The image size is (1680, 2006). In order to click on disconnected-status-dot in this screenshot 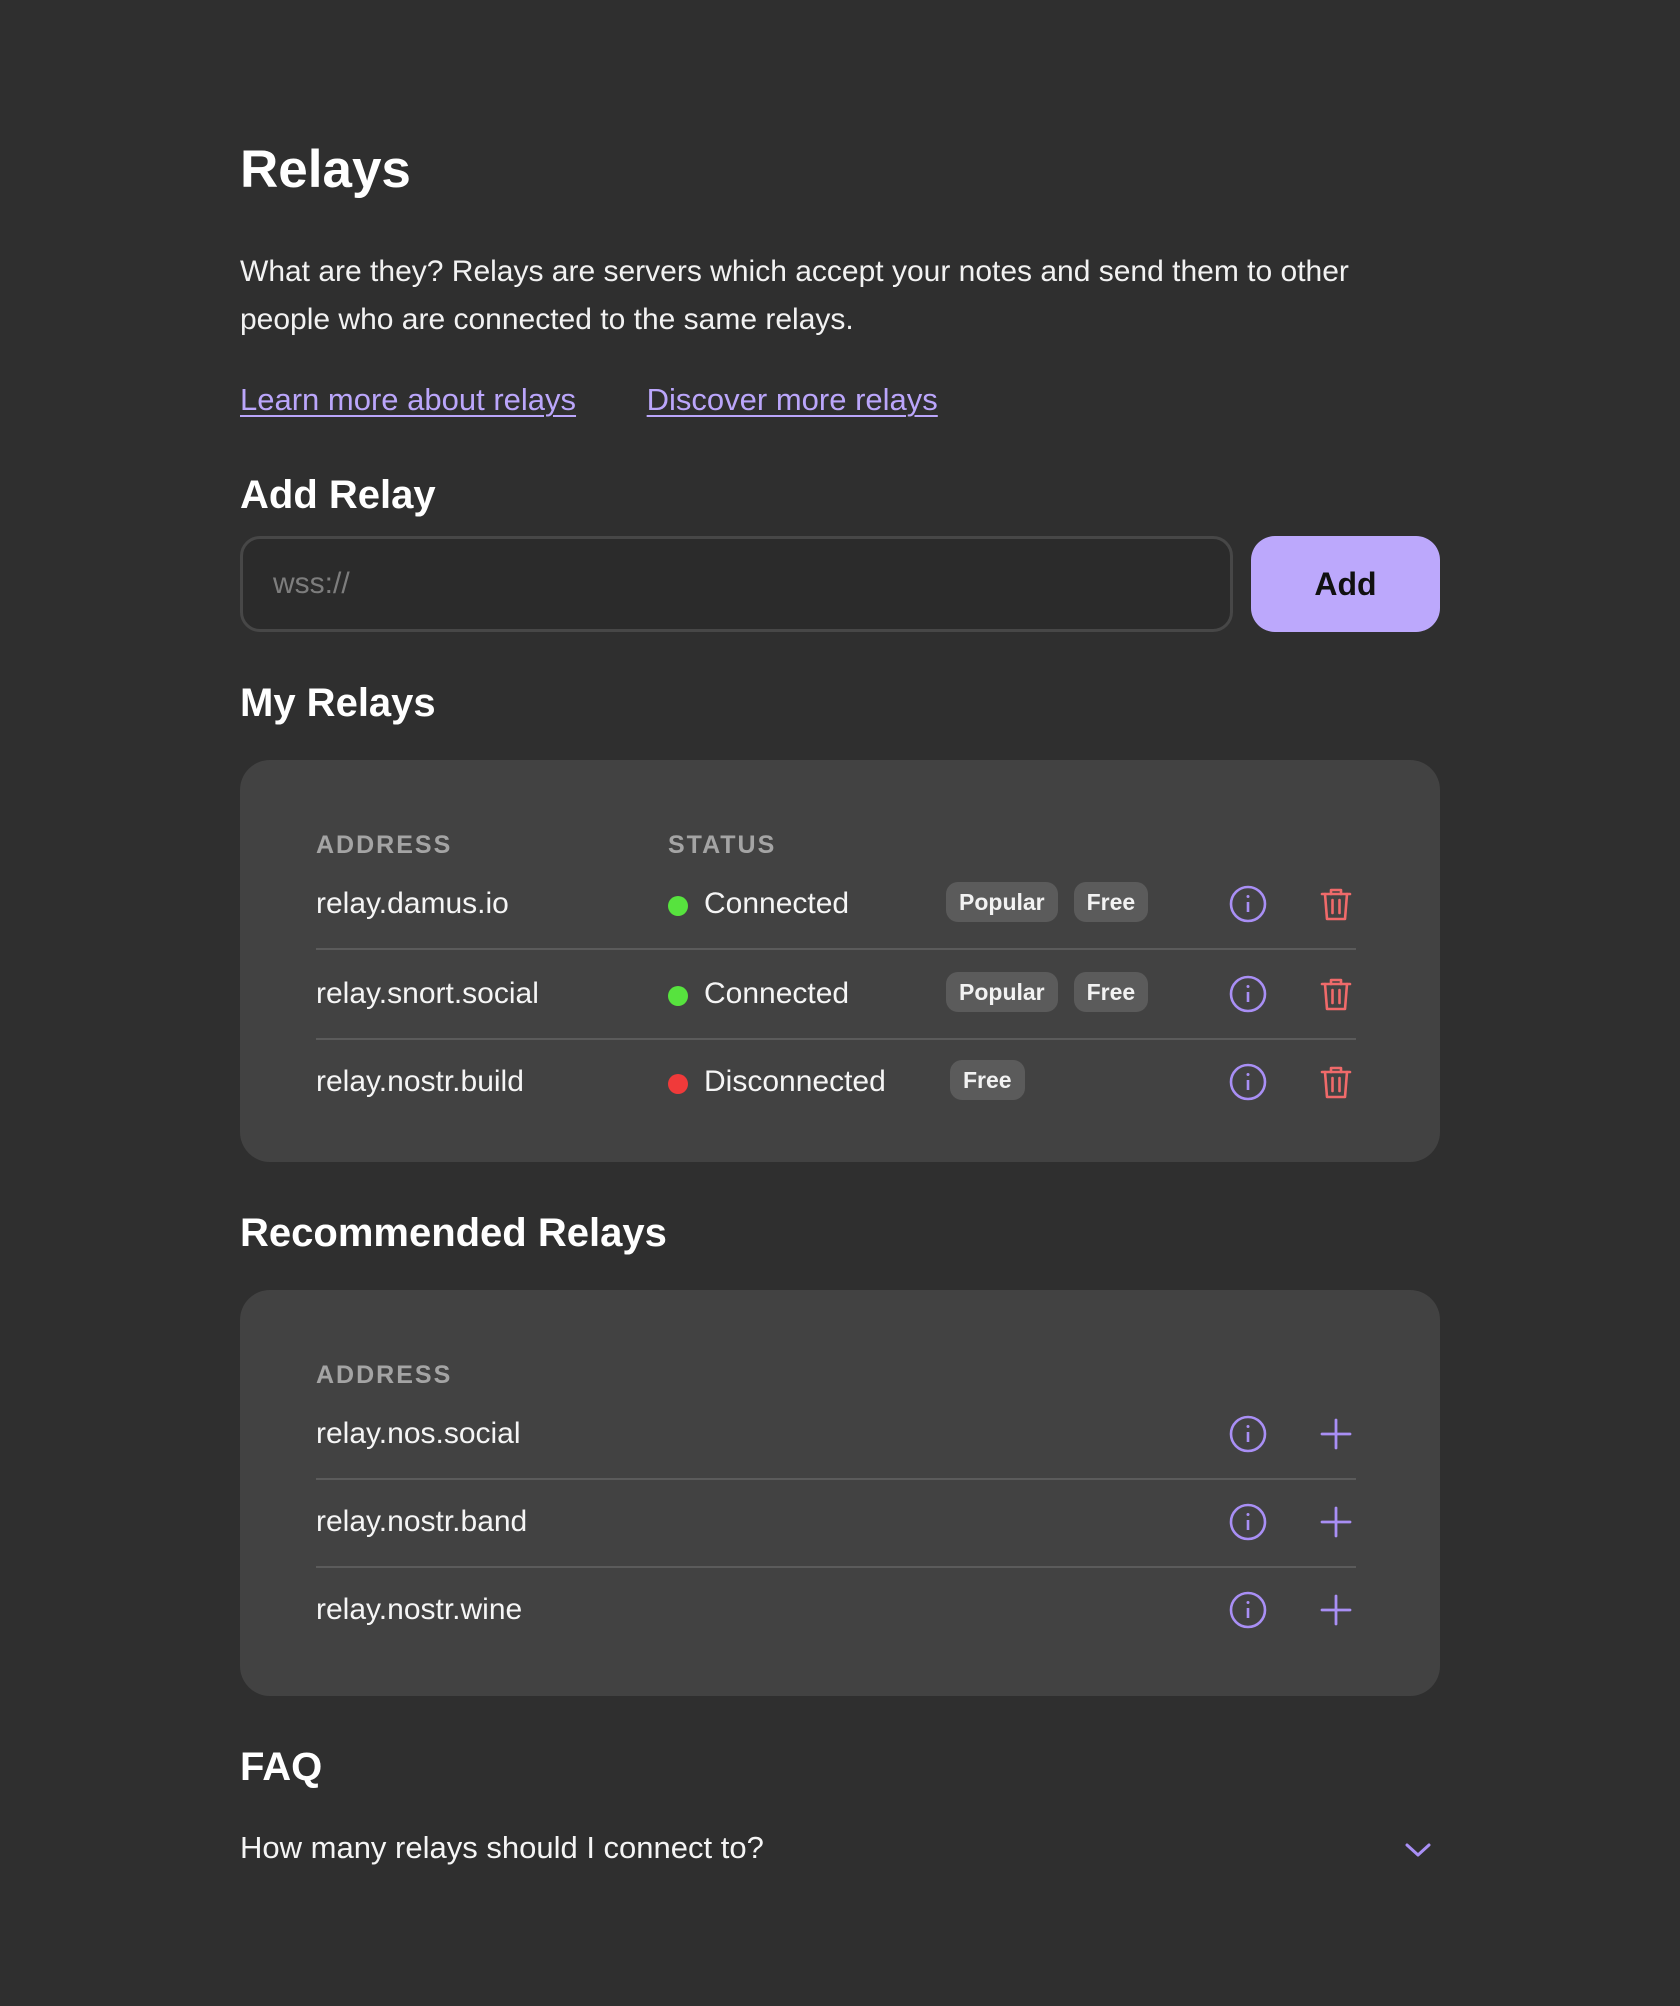, I will do `click(678, 1084)`.